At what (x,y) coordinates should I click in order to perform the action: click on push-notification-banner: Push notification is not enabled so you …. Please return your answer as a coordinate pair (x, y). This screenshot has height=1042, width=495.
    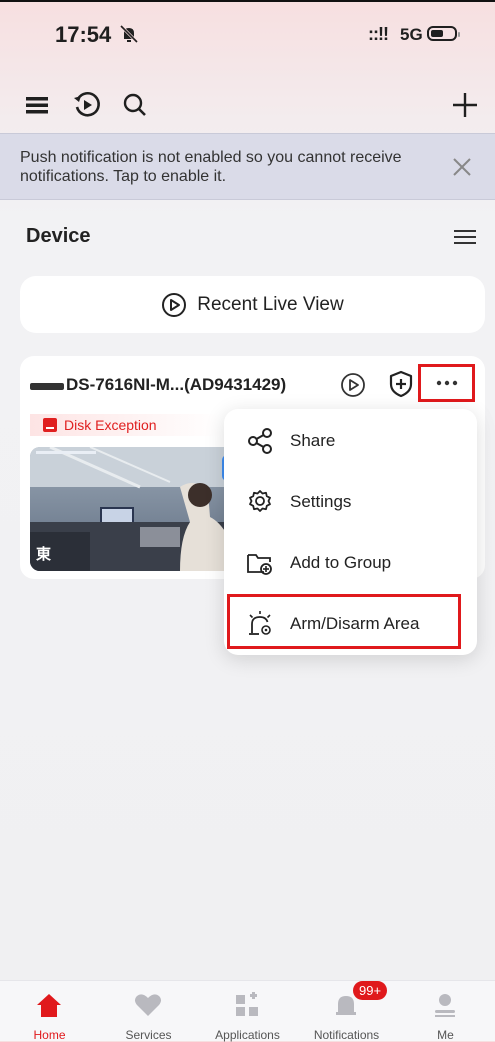
    Looking at the image, I should click on (247, 166).